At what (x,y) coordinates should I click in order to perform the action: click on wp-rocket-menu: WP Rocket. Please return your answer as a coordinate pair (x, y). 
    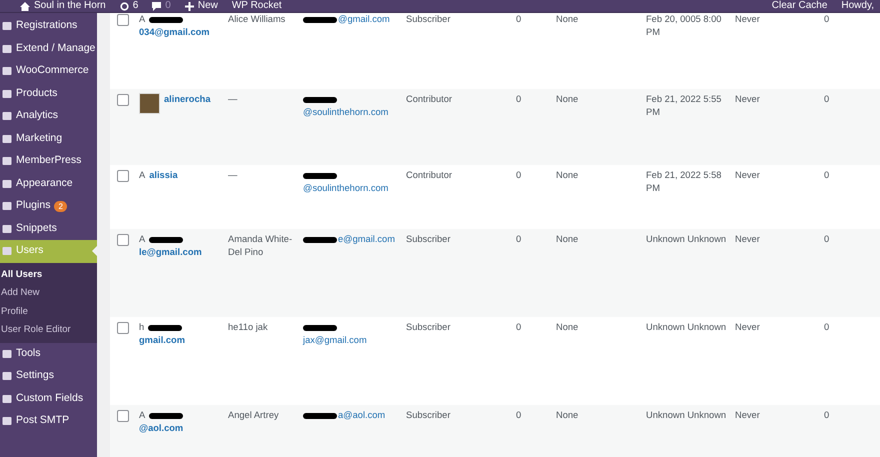
    Looking at the image, I should click on (257, 6).